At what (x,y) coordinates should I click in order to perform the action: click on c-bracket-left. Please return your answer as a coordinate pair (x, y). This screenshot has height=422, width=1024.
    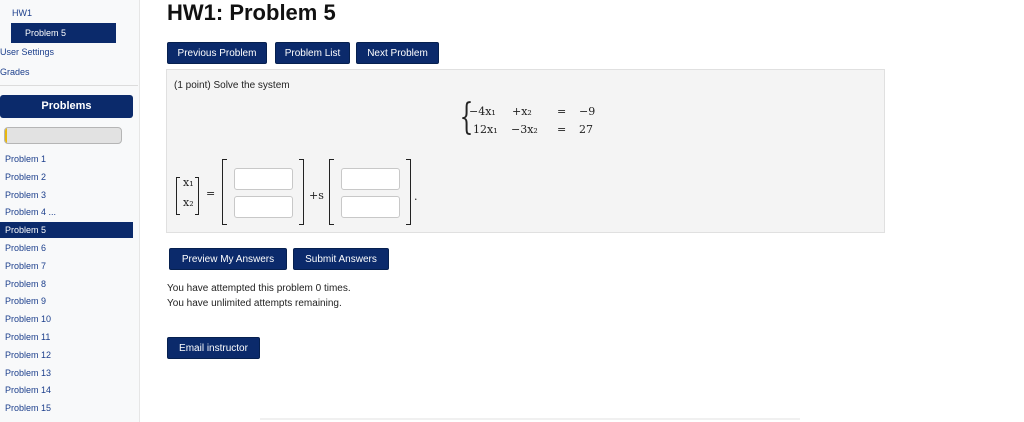
    Looking at the image, I should click on (224, 192).